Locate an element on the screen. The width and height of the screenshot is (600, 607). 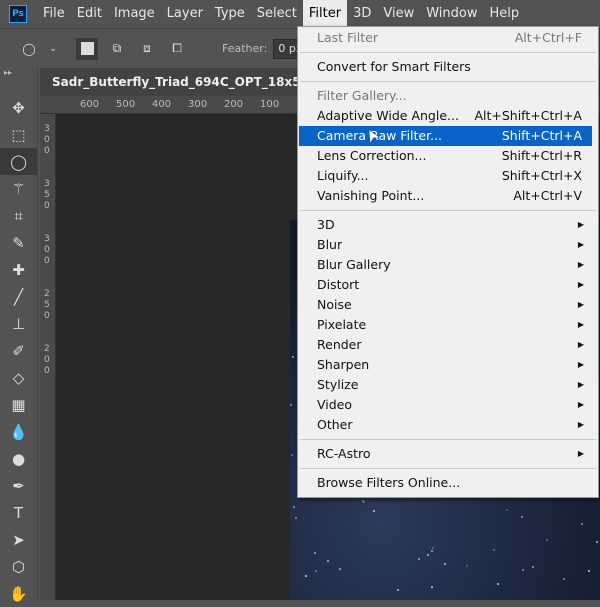
menu-item-label: Stylize is located at coordinates (338, 384).